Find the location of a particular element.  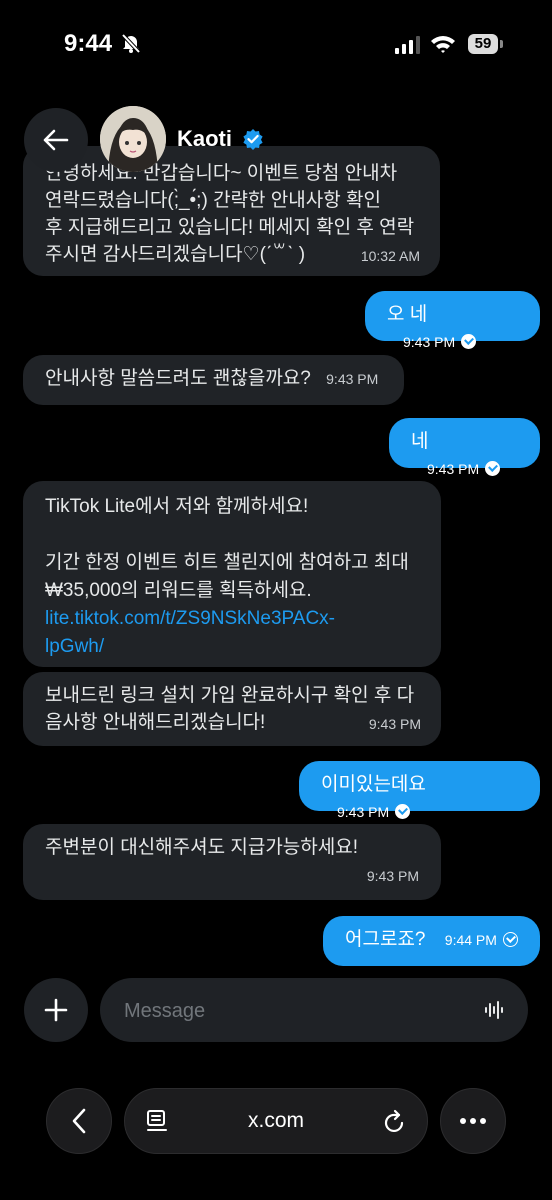

message-link: lpGwh/ is located at coordinates (232, 647).